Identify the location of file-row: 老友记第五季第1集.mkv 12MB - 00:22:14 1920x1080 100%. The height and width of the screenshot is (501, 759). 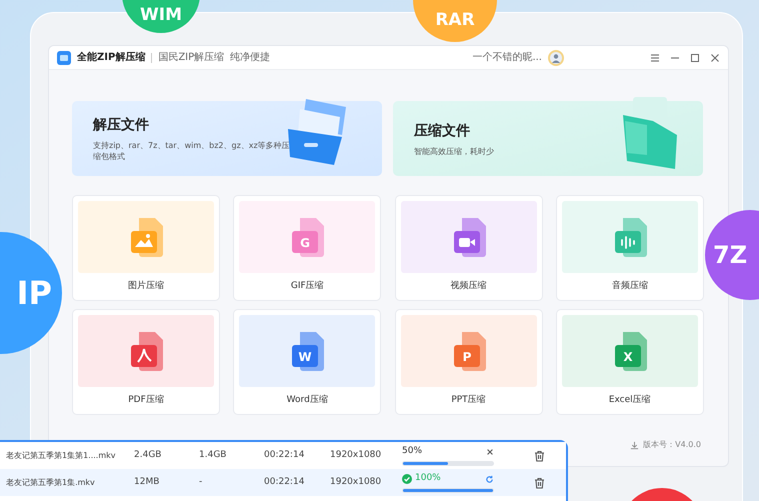
(283, 482).